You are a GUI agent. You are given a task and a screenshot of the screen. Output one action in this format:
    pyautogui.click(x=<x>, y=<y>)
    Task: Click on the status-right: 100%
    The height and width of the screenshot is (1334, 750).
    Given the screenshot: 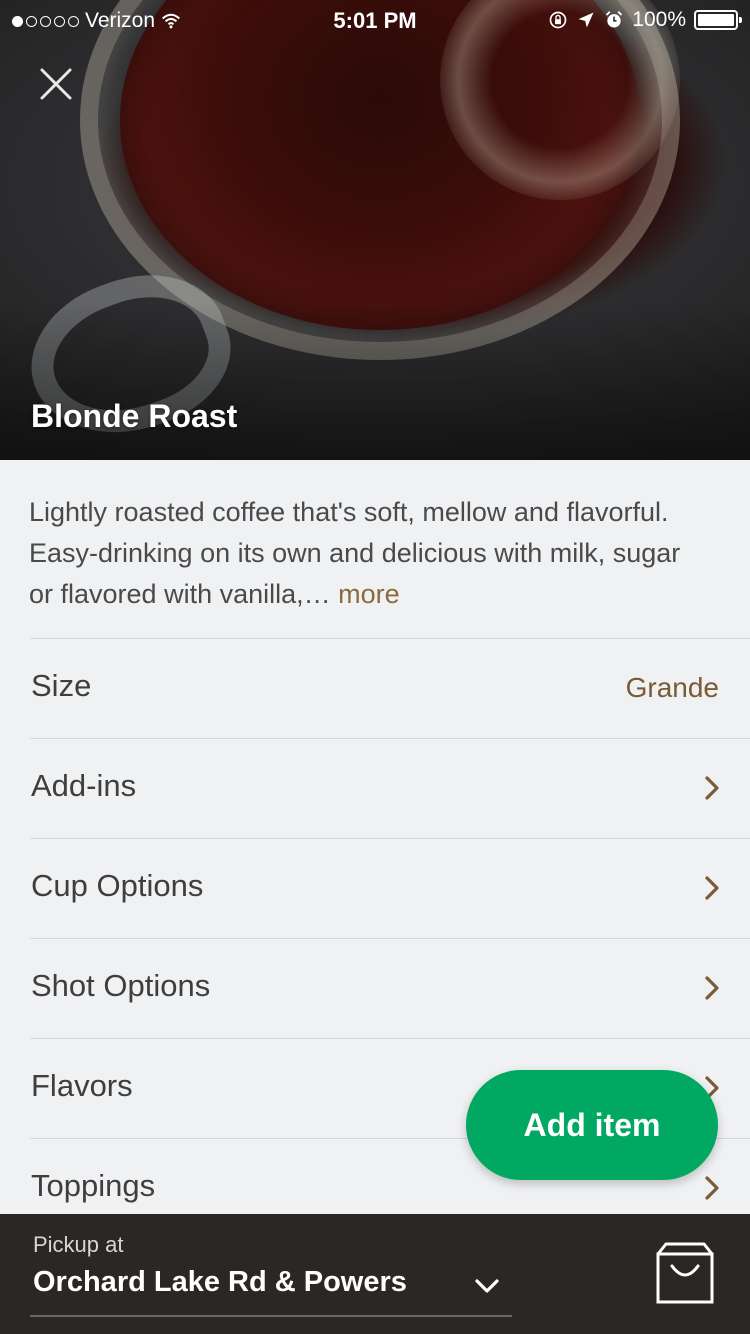 What is the action you would take?
    pyautogui.click(x=645, y=20)
    